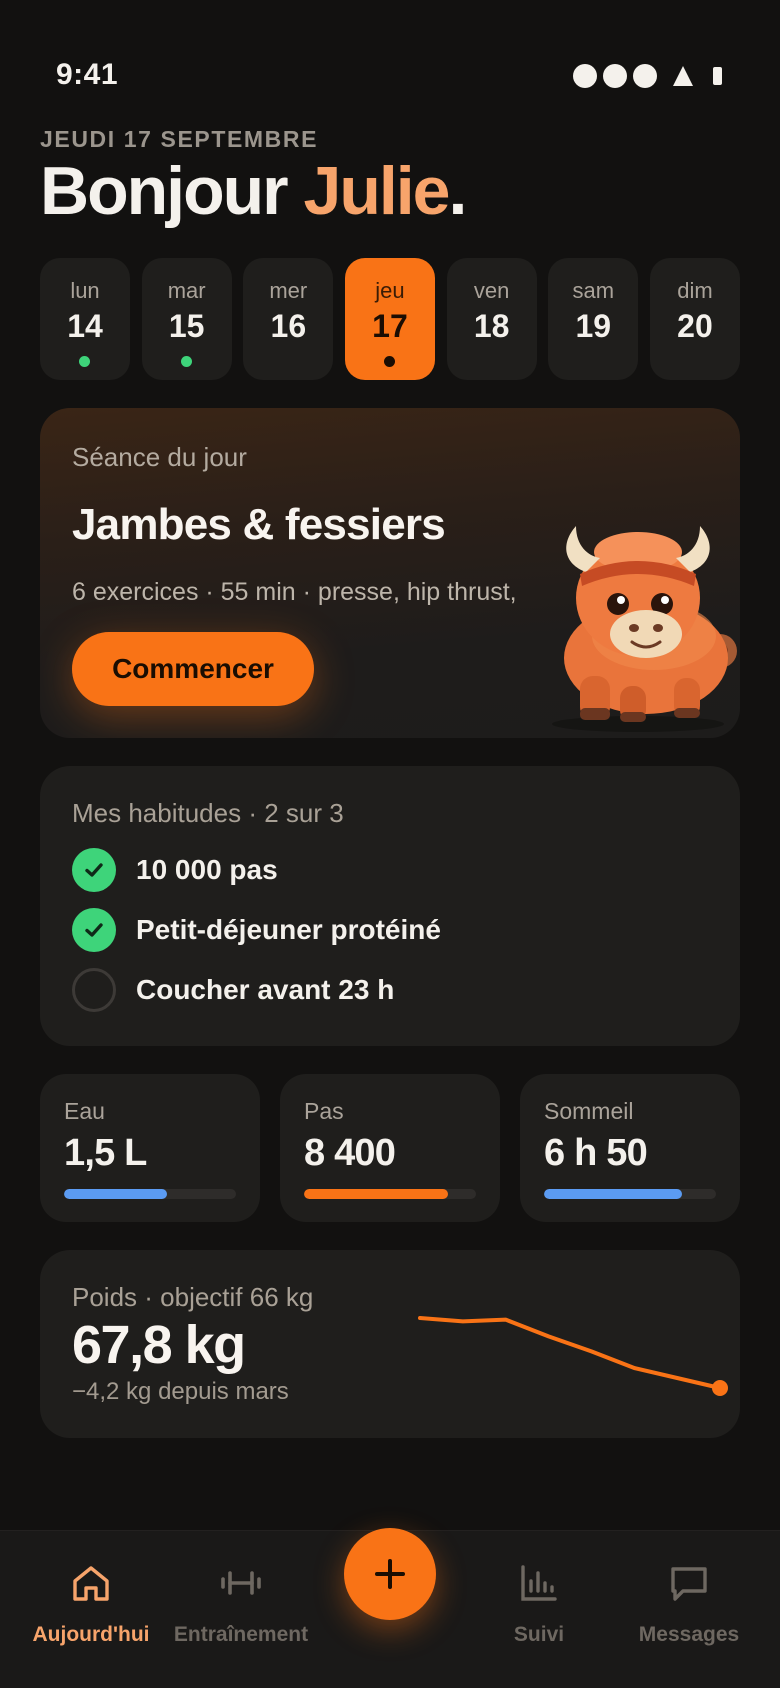 This screenshot has width=780, height=1688. I want to click on weight-label: Poids · objectif 66 kg, so click(193, 1297).